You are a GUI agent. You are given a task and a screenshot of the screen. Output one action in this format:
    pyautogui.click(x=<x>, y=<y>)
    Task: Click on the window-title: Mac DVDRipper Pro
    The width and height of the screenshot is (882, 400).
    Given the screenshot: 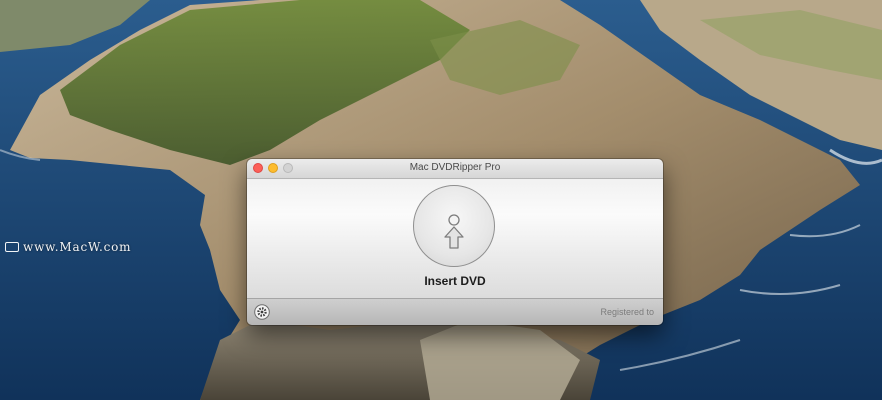 What is the action you would take?
    pyautogui.click(x=455, y=167)
    